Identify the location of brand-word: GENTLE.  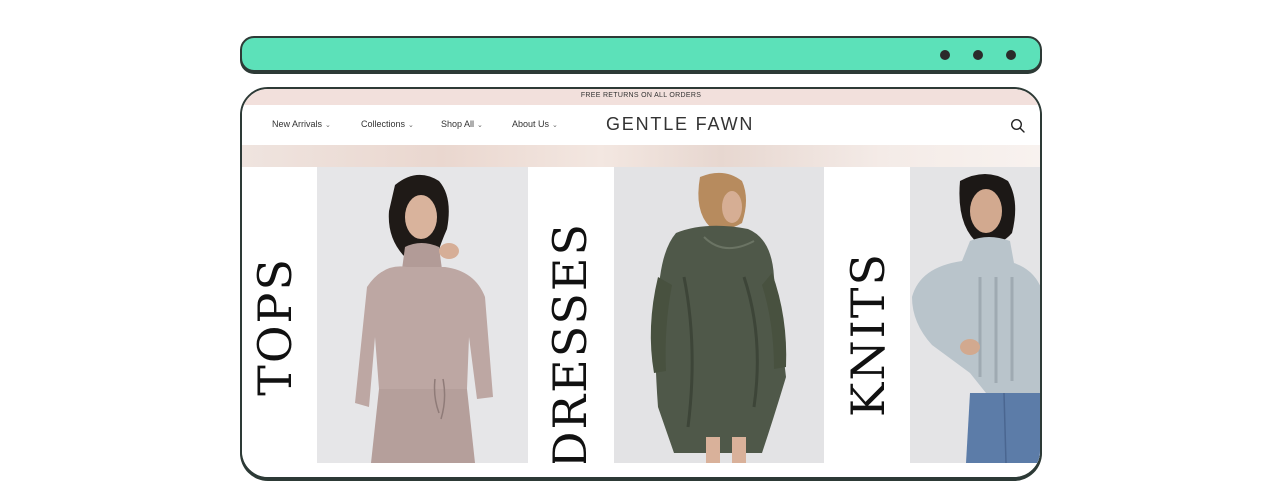
(647, 124).